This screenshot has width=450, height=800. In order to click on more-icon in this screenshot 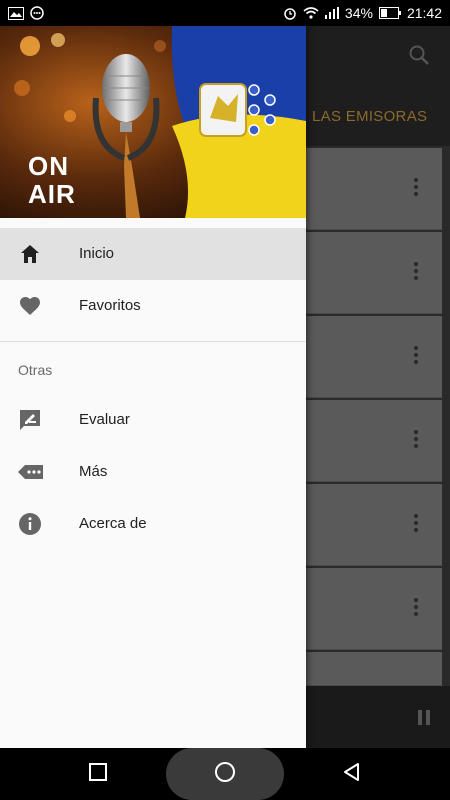, I will do `click(30, 472)`.